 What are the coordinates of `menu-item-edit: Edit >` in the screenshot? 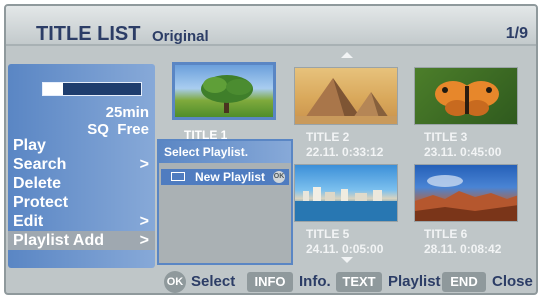 It's located at (81, 221).